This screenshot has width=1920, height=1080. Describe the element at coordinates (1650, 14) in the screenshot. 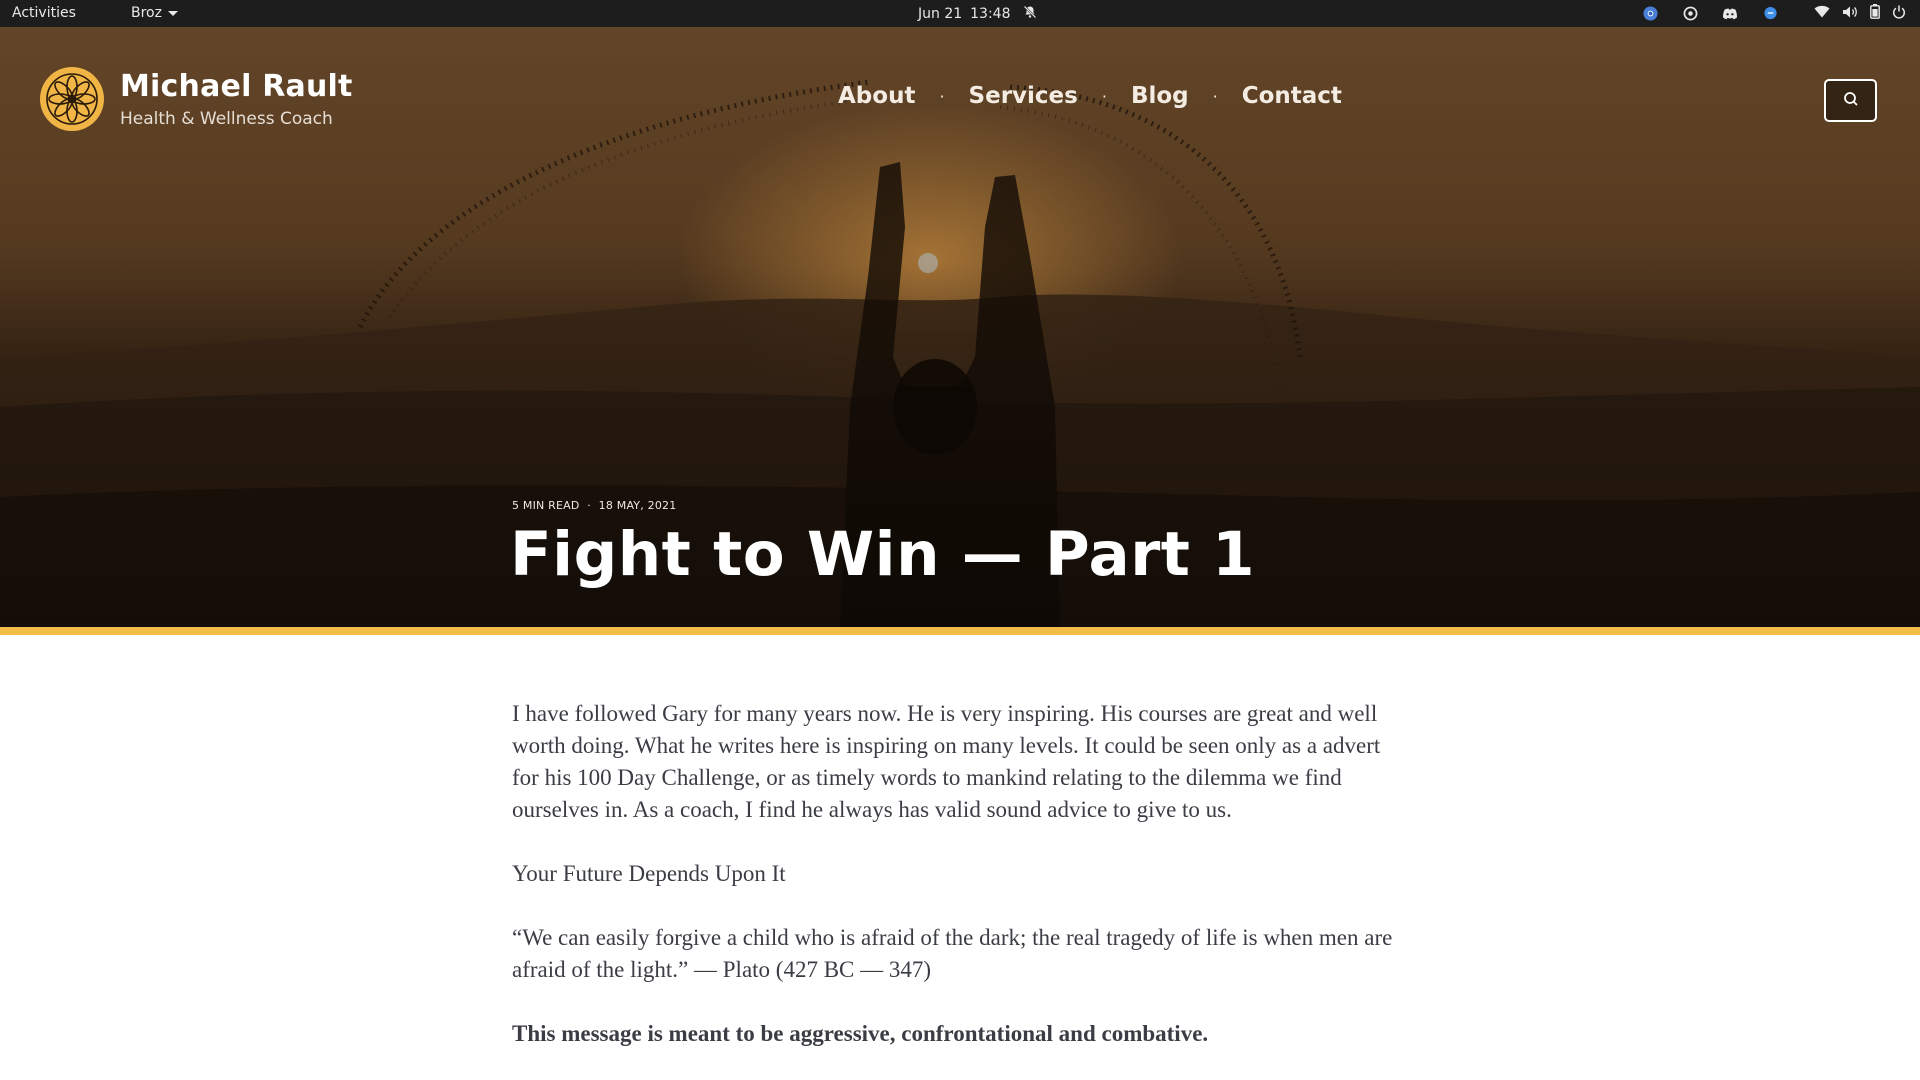

I see `chrome-icon` at that location.